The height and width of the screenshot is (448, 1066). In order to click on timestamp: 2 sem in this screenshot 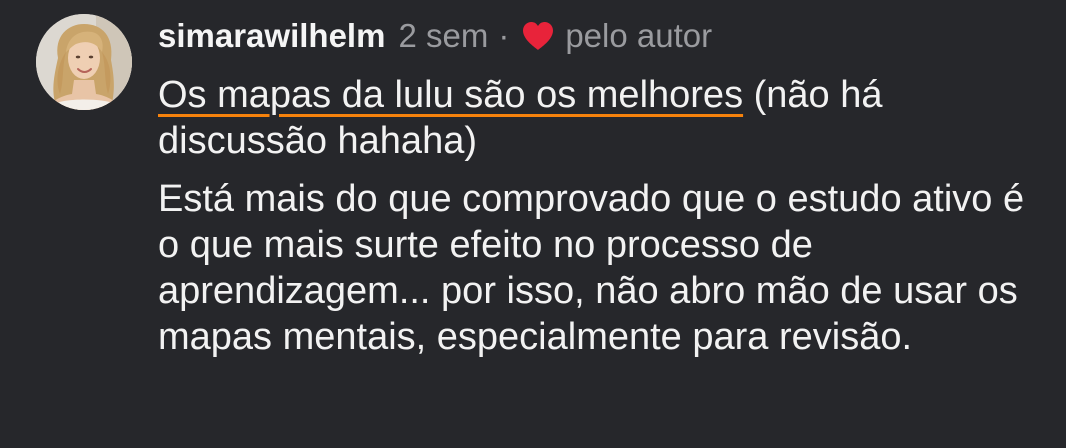, I will do `click(443, 35)`.